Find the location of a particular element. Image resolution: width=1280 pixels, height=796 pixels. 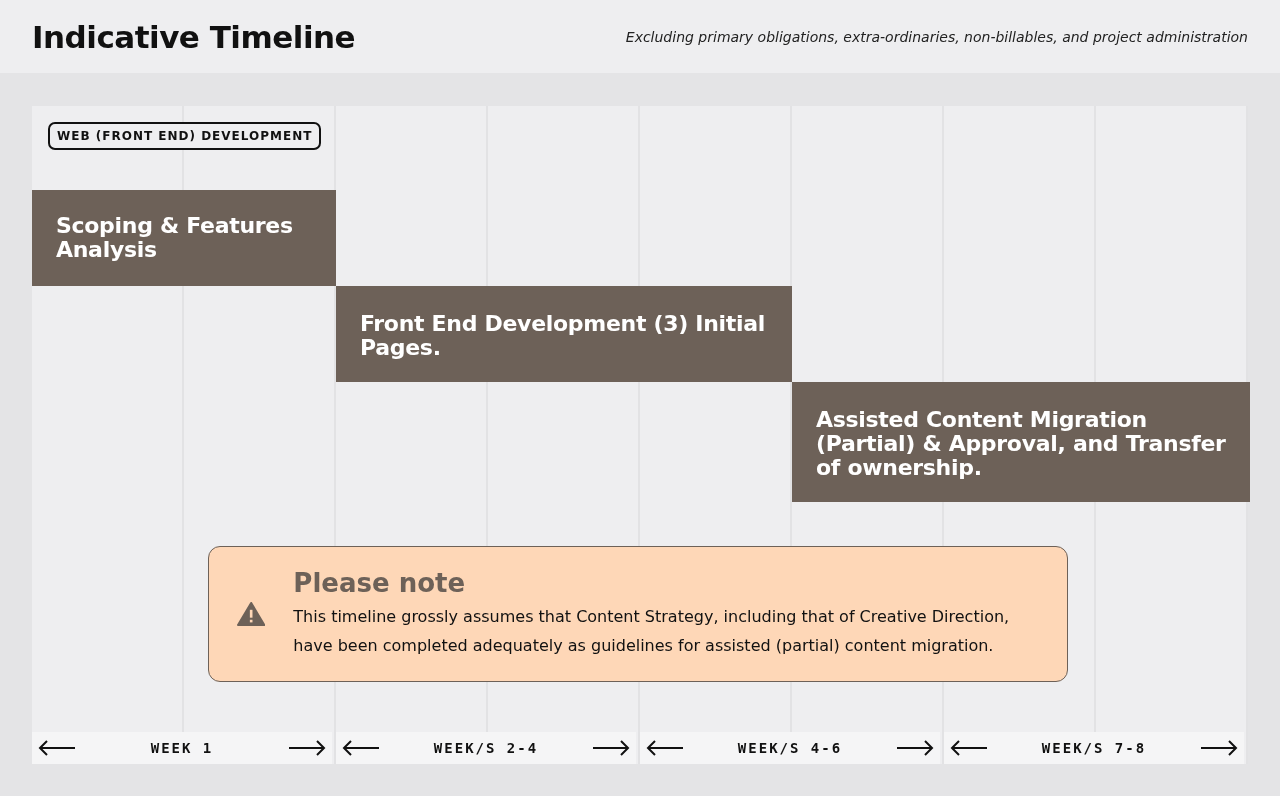

note-title: Please note is located at coordinates (380, 583).